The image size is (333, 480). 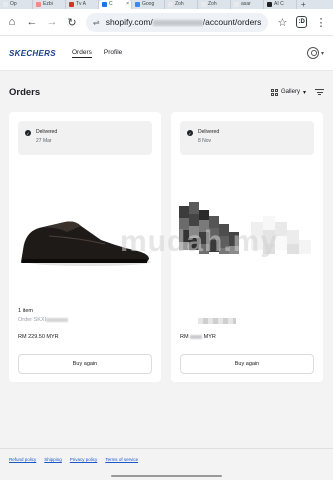 What do you see at coordinates (43, 320) in the screenshot?
I see `order-number: Order SKXI` at bounding box center [43, 320].